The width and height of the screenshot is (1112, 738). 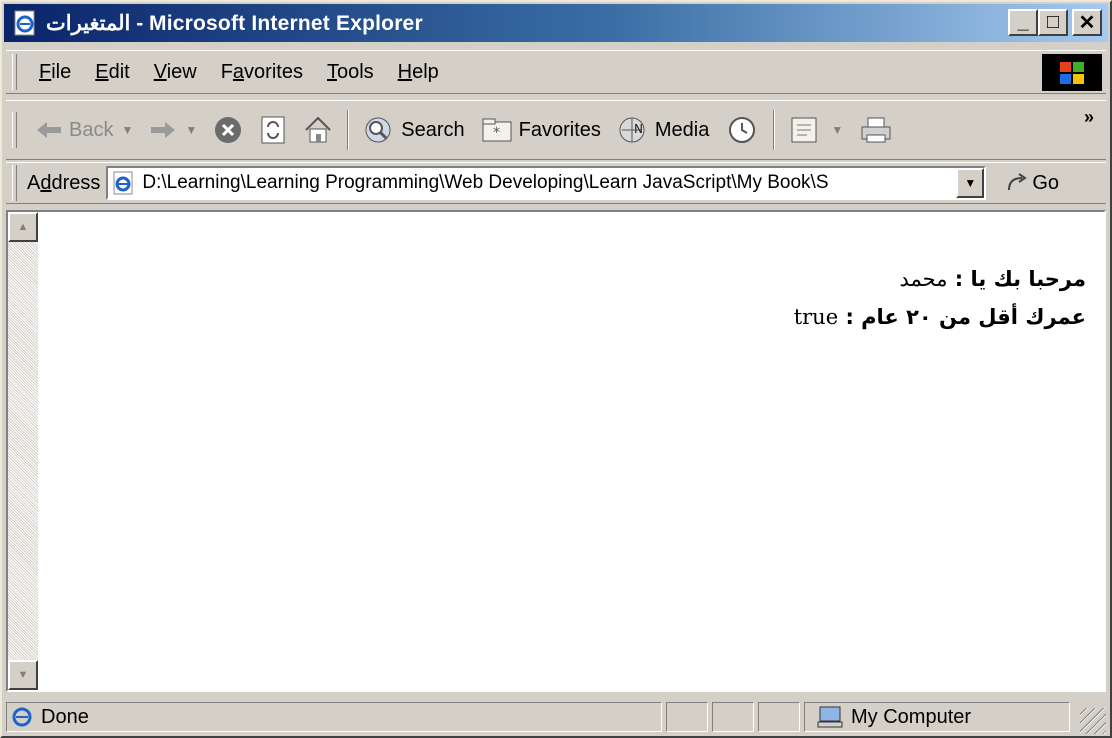 I want to click on forward-arrow-icon, so click(x=163, y=130).